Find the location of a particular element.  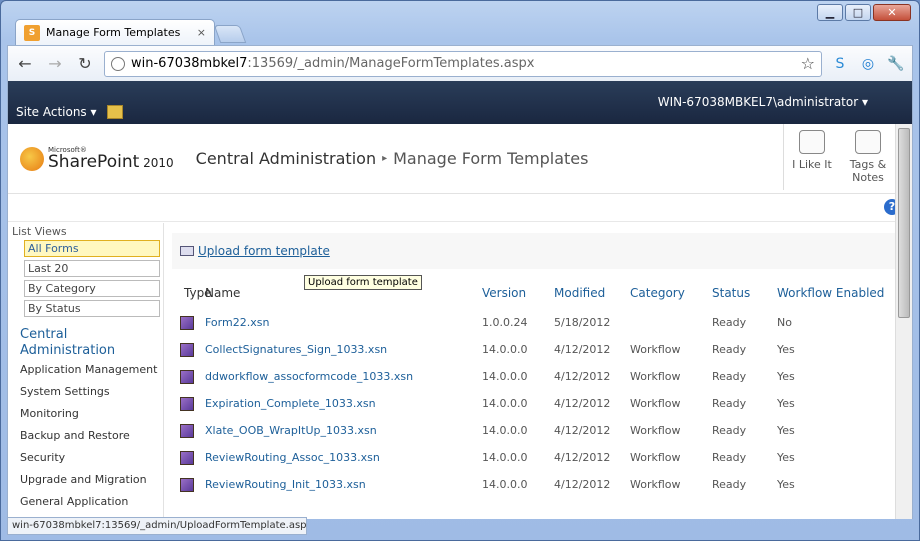

user-menu: WIN-67038MBKEL7\administrator ▾ is located at coordinates (763, 102).